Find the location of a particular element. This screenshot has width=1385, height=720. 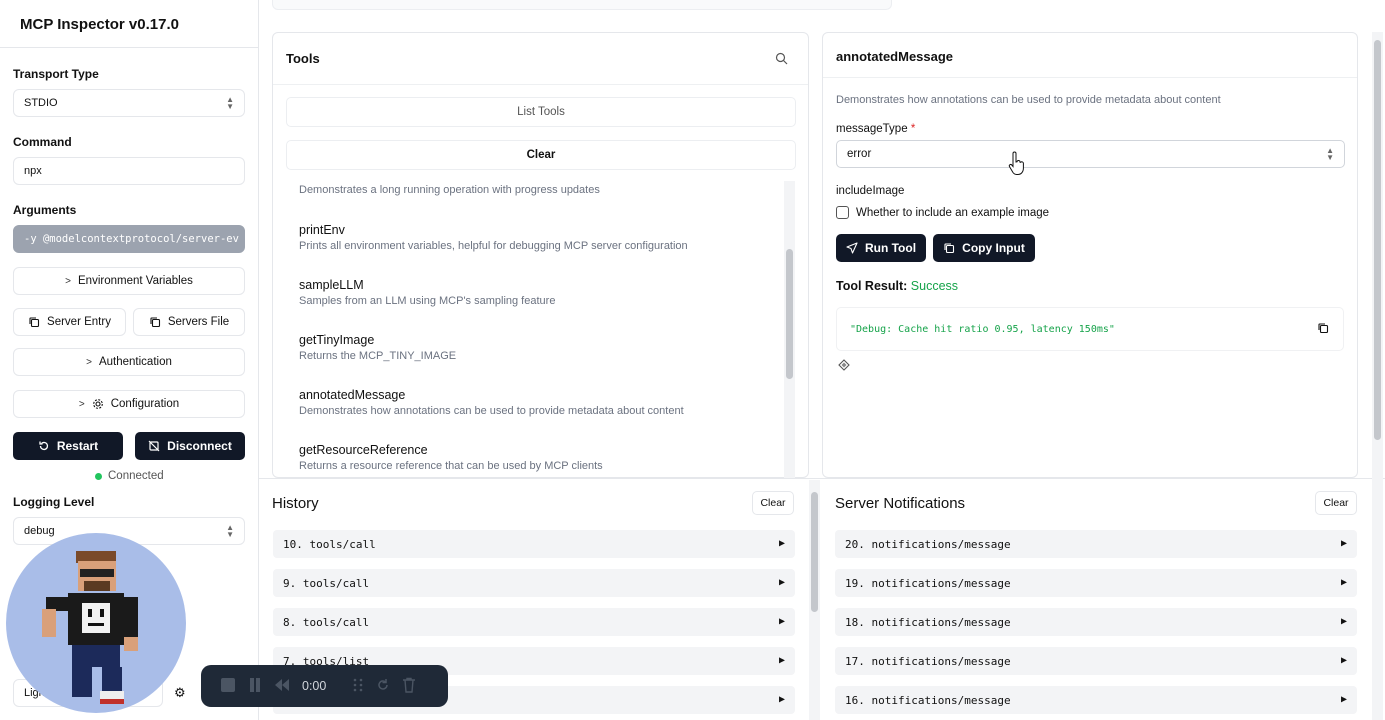

search-icon is located at coordinates (781, 60).